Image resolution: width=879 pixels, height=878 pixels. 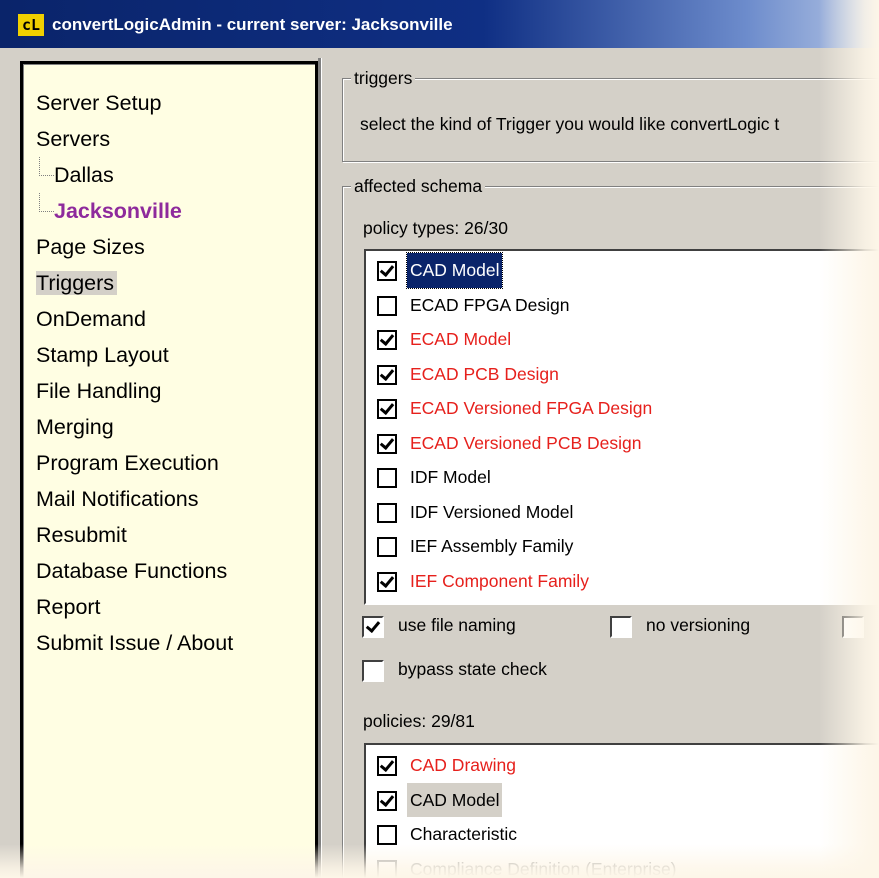 I want to click on policies-label: policies: 29/81, so click(x=419, y=721).